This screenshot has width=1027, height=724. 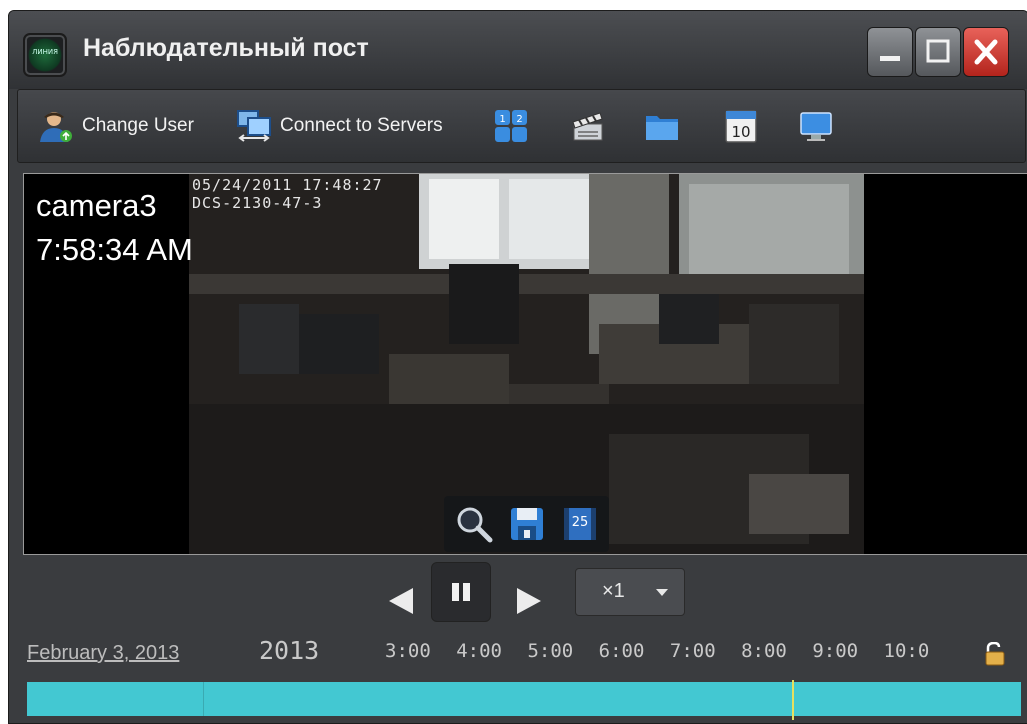 I want to click on fps-icon: 25, so click(x=580, y=524).